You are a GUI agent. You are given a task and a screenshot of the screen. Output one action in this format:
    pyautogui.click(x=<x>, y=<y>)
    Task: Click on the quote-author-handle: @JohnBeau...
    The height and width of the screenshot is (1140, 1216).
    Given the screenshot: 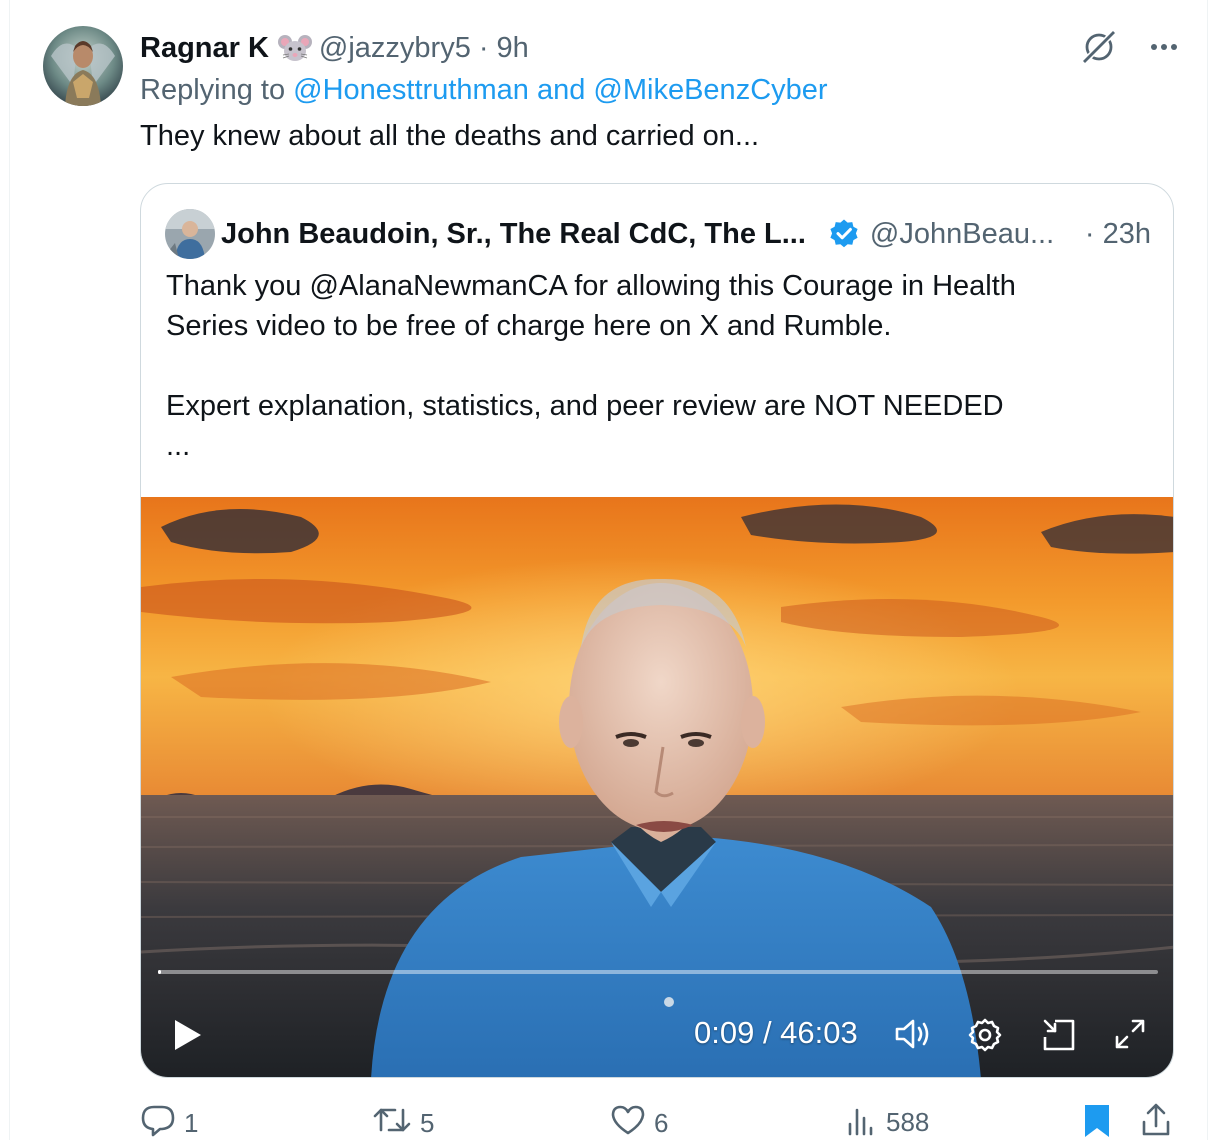 What is the action you would take?
    pyautogui.click(x=962, y=234)
    